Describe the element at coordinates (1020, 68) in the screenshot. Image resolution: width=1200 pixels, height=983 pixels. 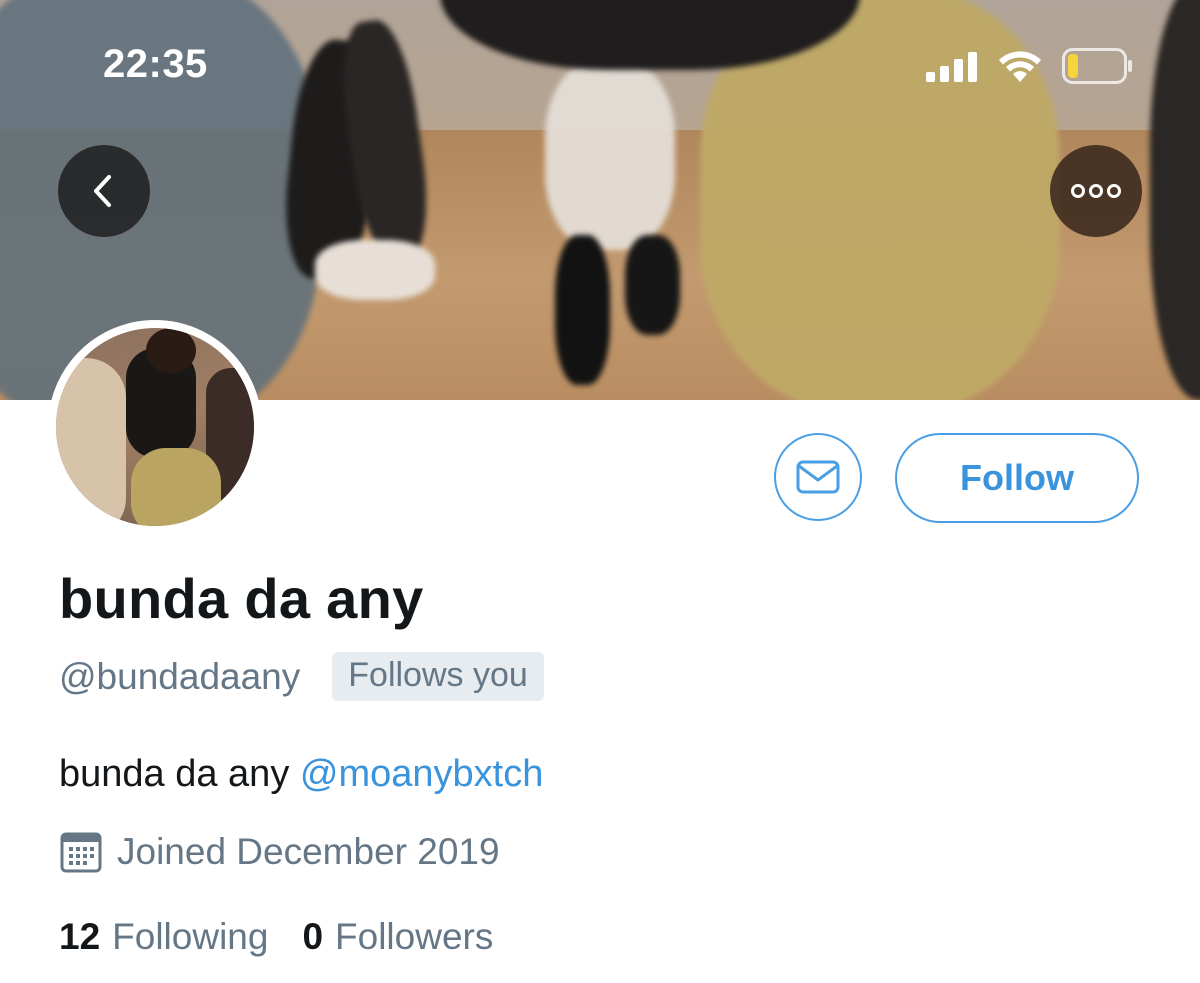
I see `wifi-icon` at that location.